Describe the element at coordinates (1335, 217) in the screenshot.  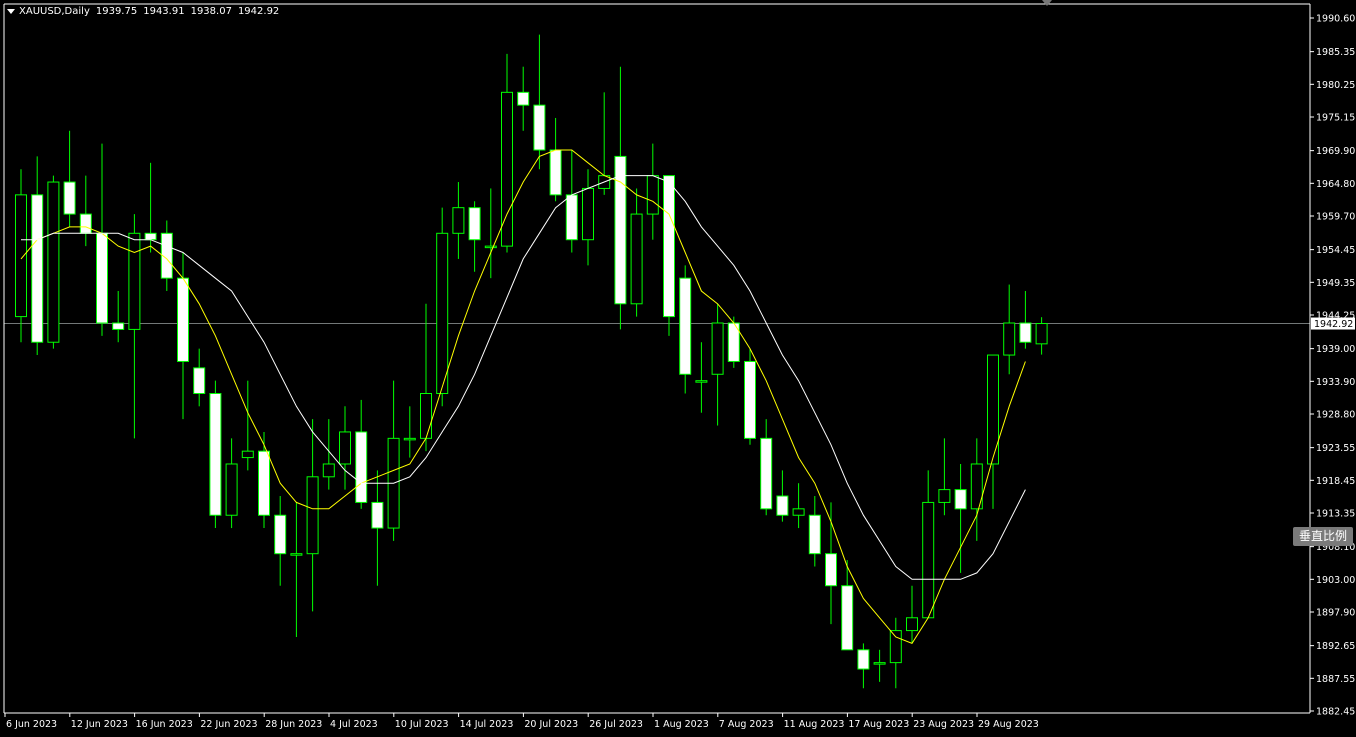
I see `y-tick-label: 1959.70` at that location.